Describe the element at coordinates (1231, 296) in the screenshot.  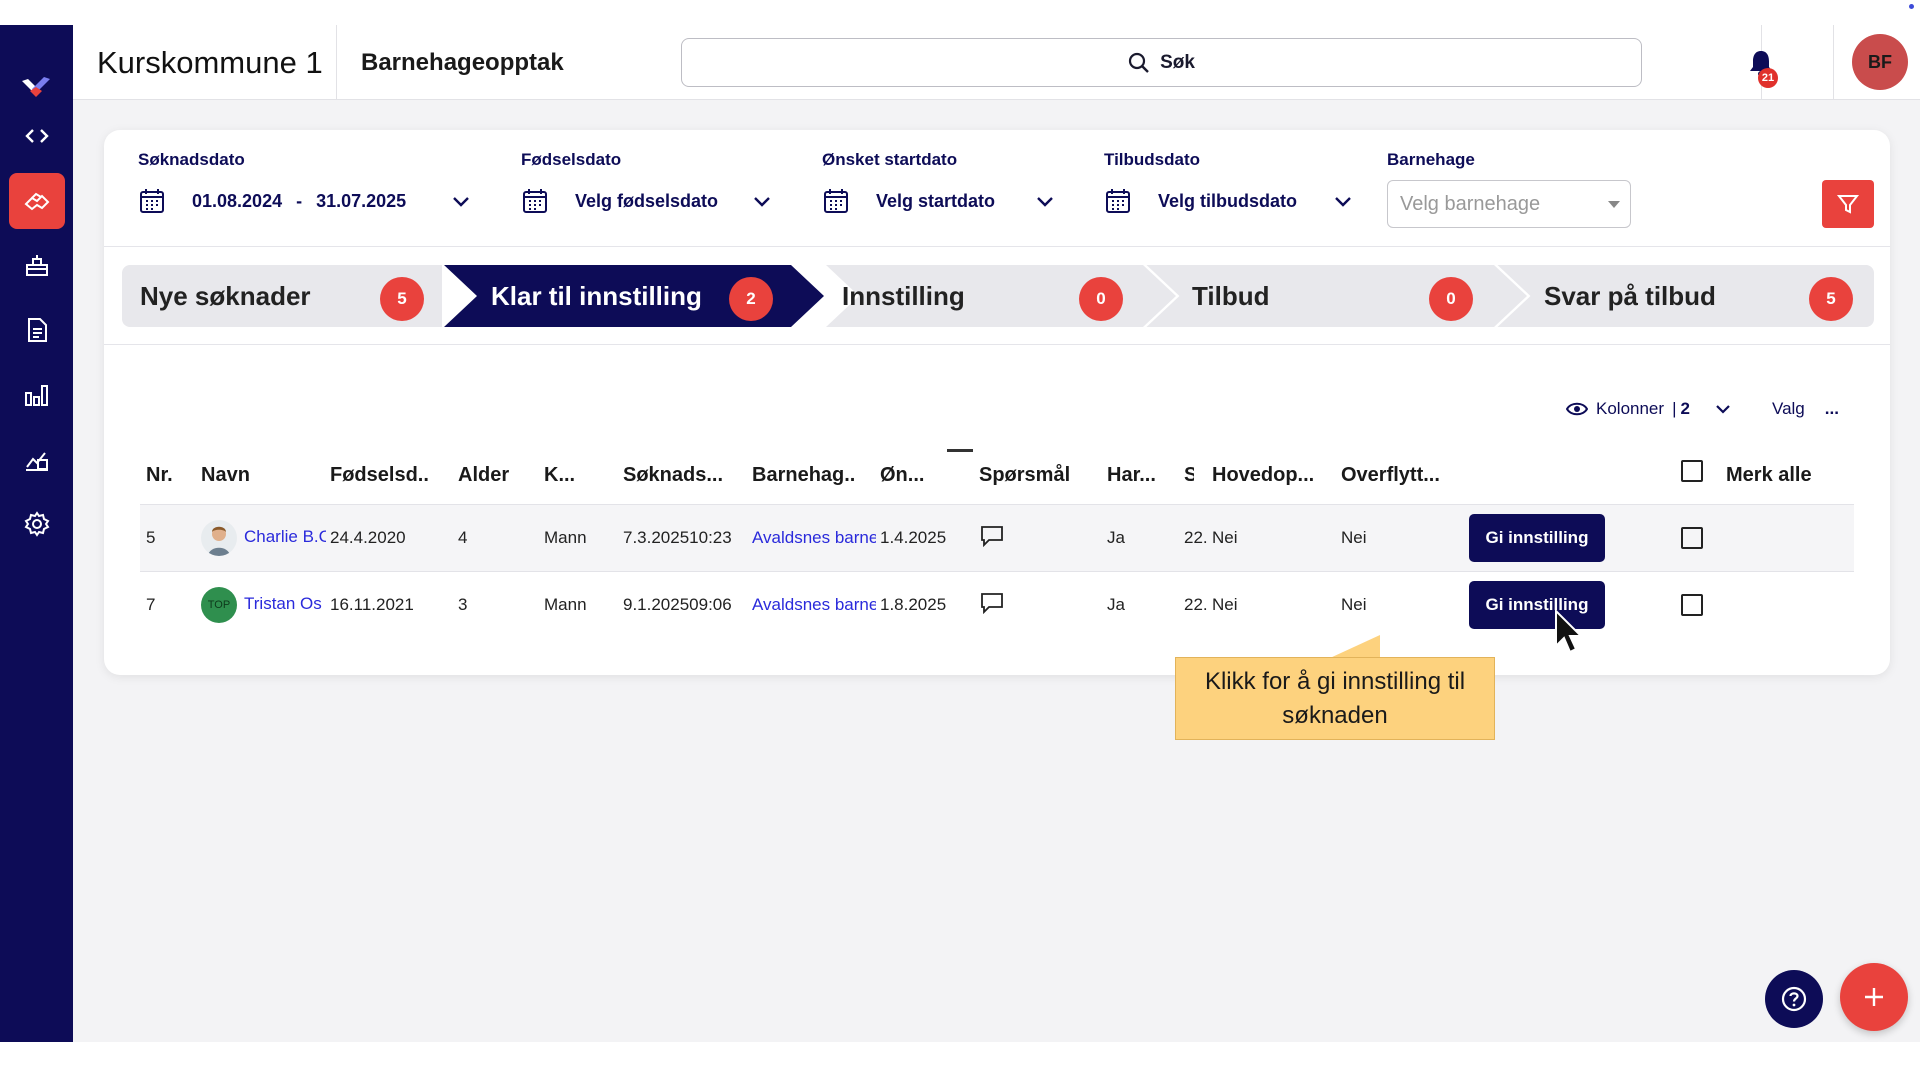
I see `tab-tilbud: Tilbud` at that location.